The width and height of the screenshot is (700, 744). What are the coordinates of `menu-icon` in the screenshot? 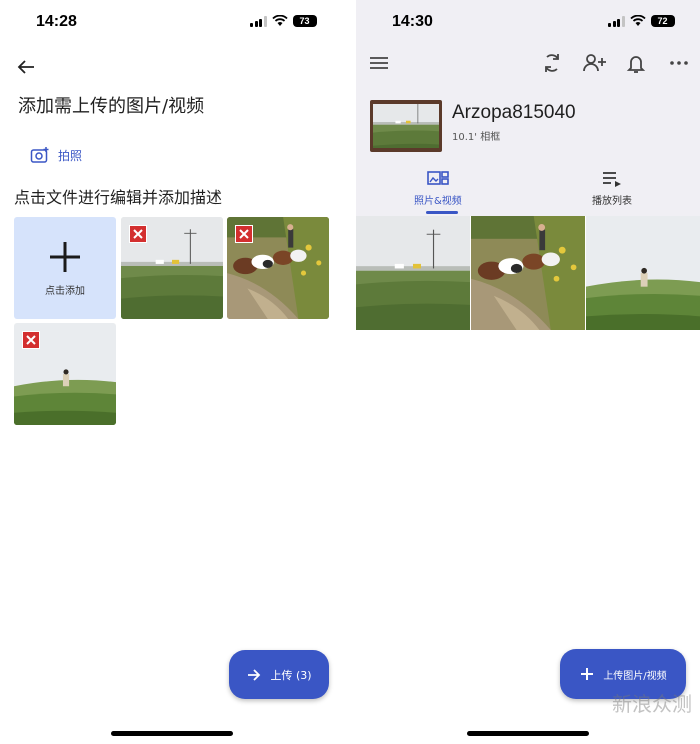 It's located at (379, 63).